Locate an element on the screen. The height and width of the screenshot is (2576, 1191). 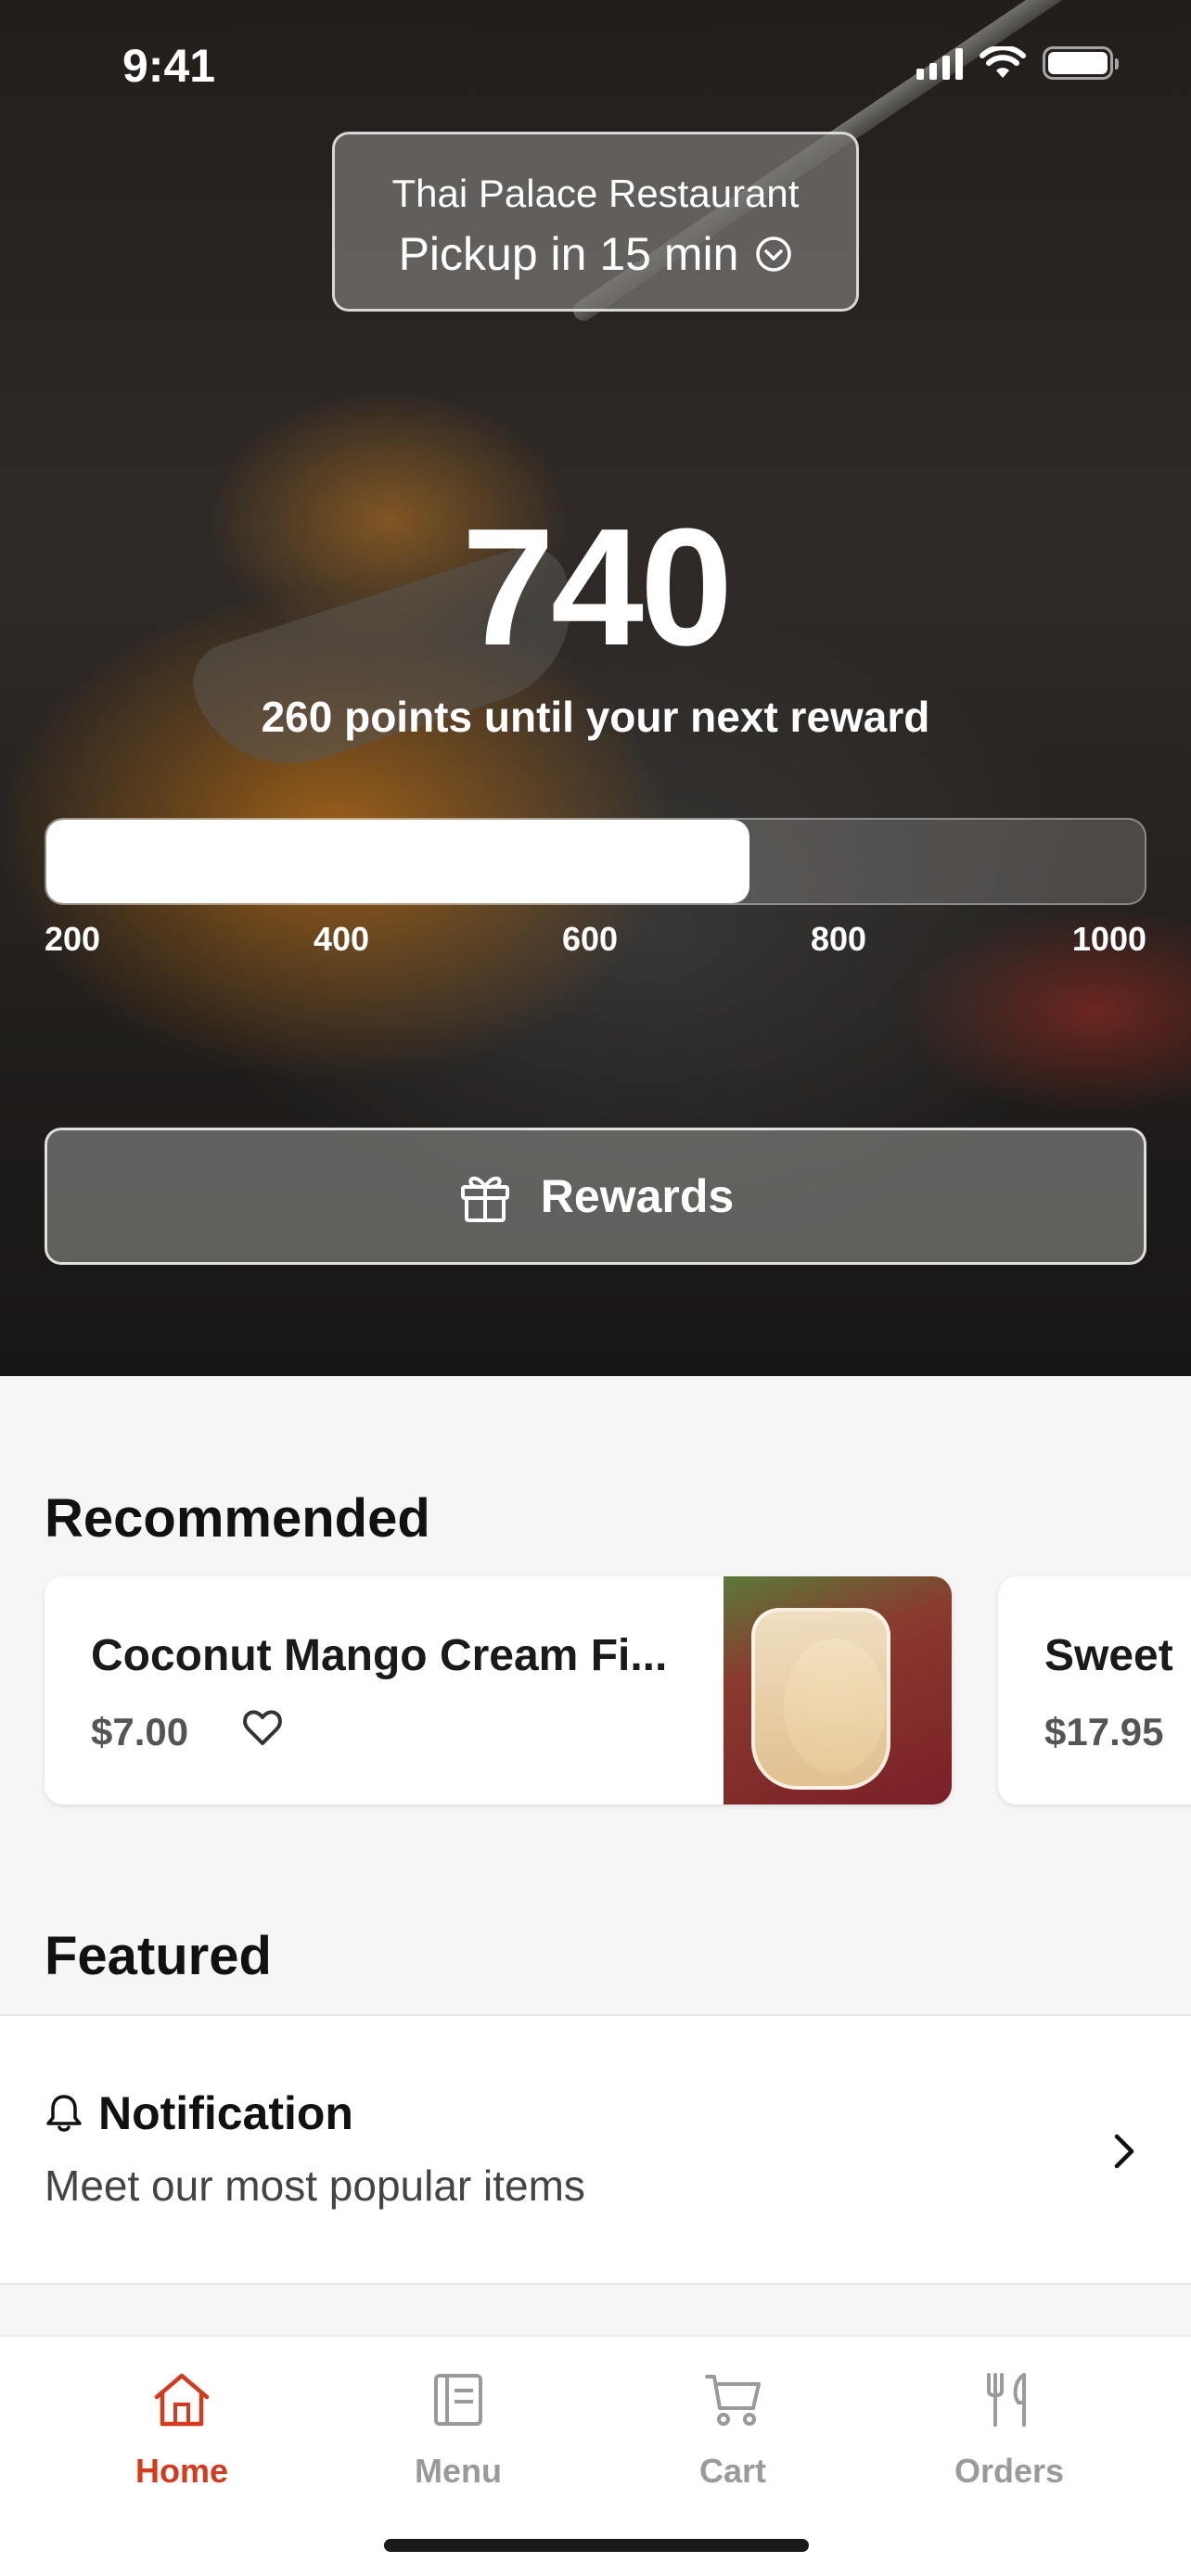
rewards-progress-bar is located at coordinates (595, 861).